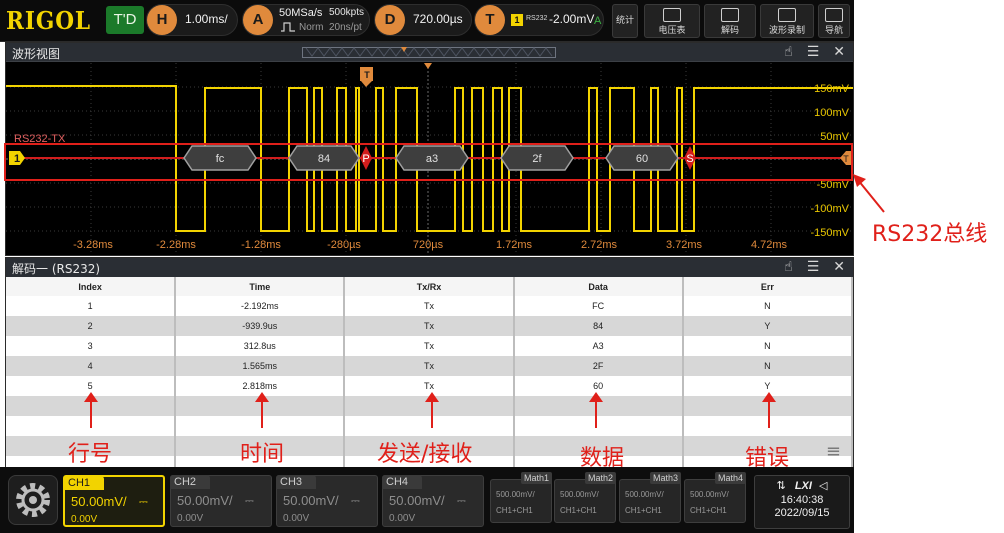  Describe the element at coordinates (301, 13) in the screenshot. I see `sample-rate: 50MSa/s` at that location.